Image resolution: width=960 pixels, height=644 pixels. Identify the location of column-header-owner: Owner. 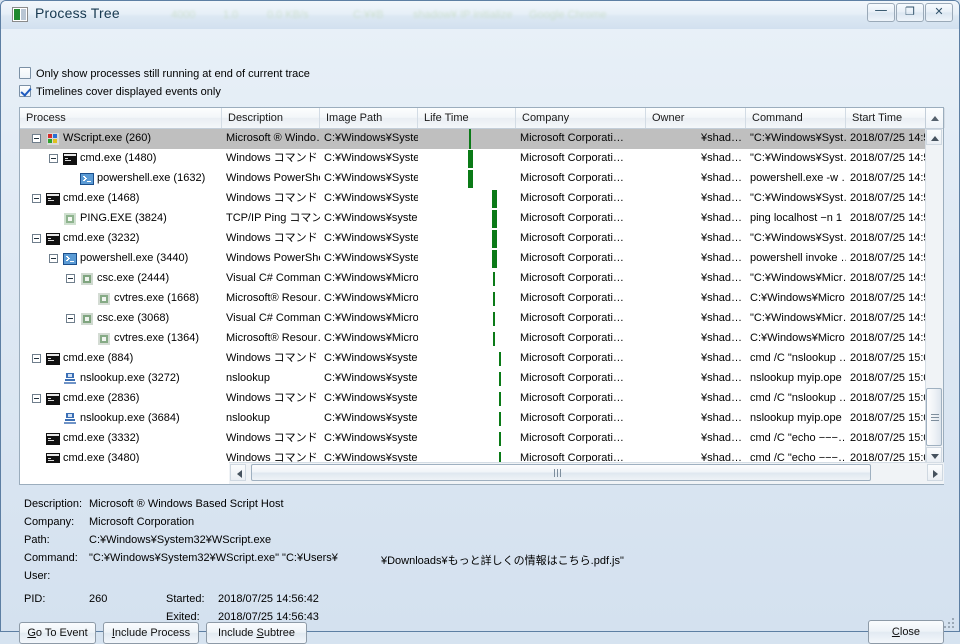
(696, 118).